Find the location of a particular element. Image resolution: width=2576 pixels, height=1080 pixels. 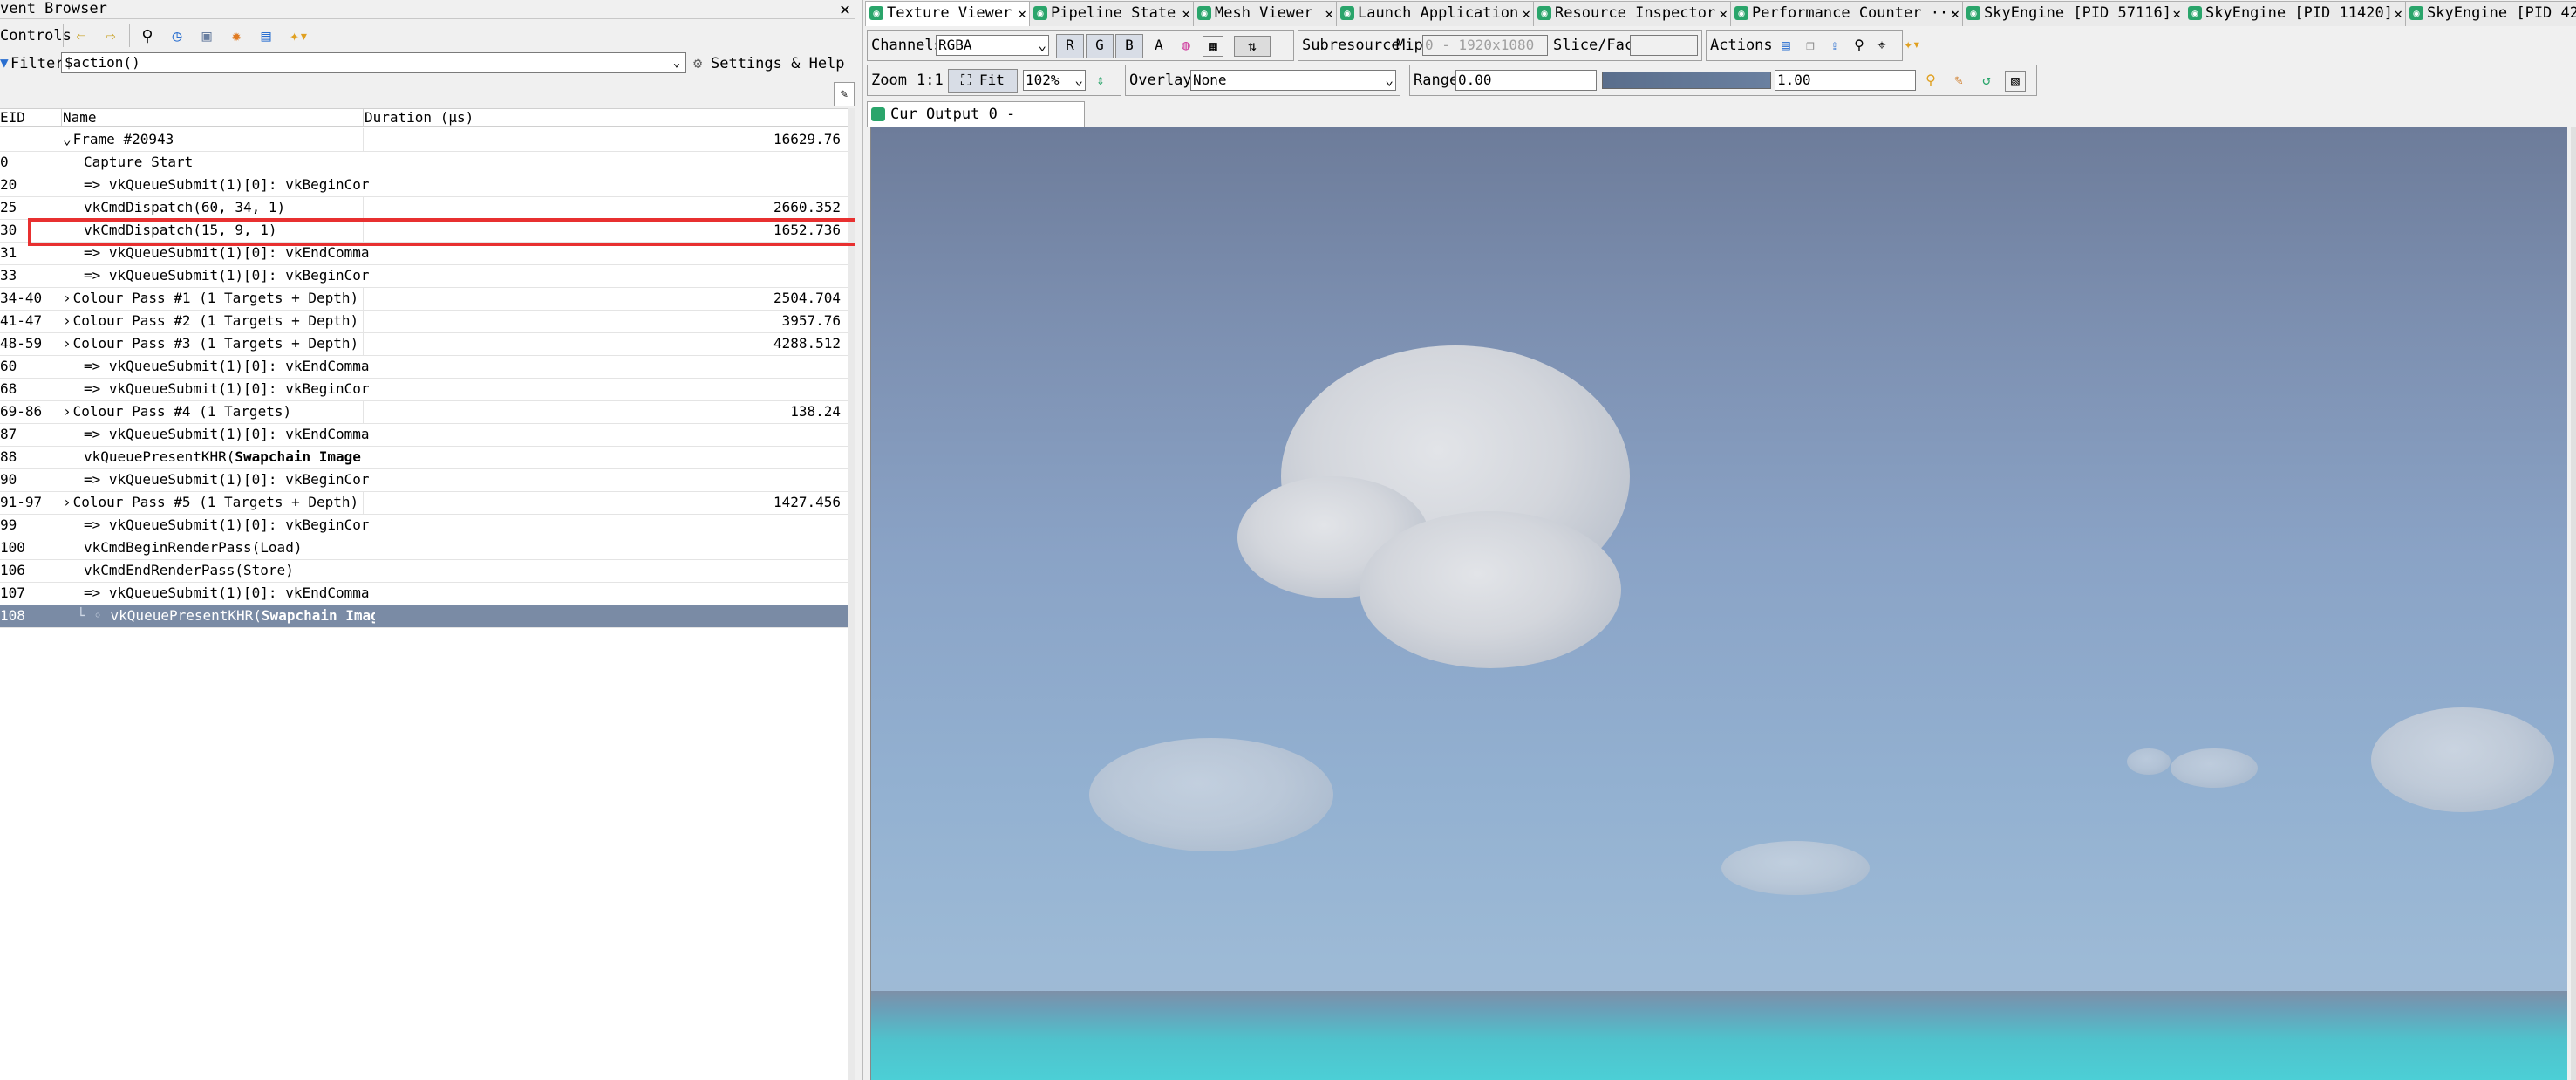

range-max-input: 1.00 is located at coordinates (1846, 80).